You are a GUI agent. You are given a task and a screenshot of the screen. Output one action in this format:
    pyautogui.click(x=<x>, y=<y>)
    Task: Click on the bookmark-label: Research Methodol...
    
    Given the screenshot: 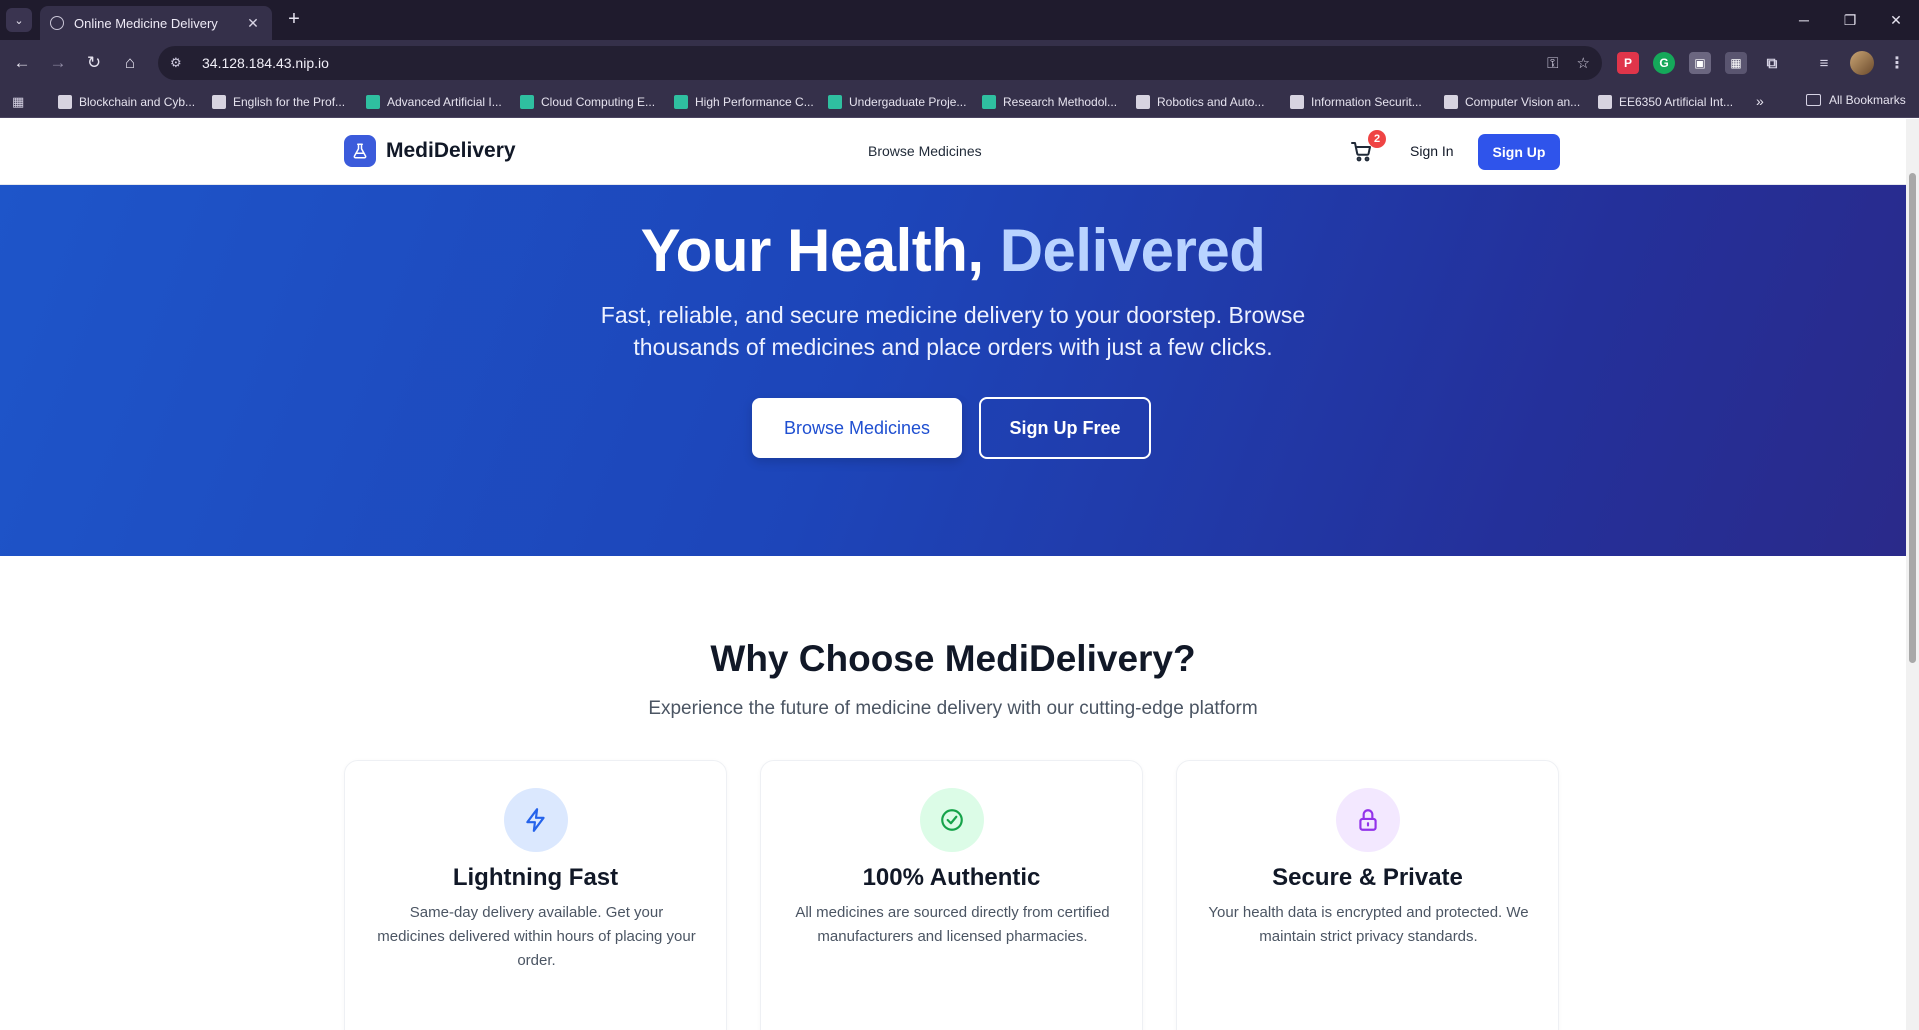 What is the action you would take?
    pyautogui.click(x=1060, y=102)
    